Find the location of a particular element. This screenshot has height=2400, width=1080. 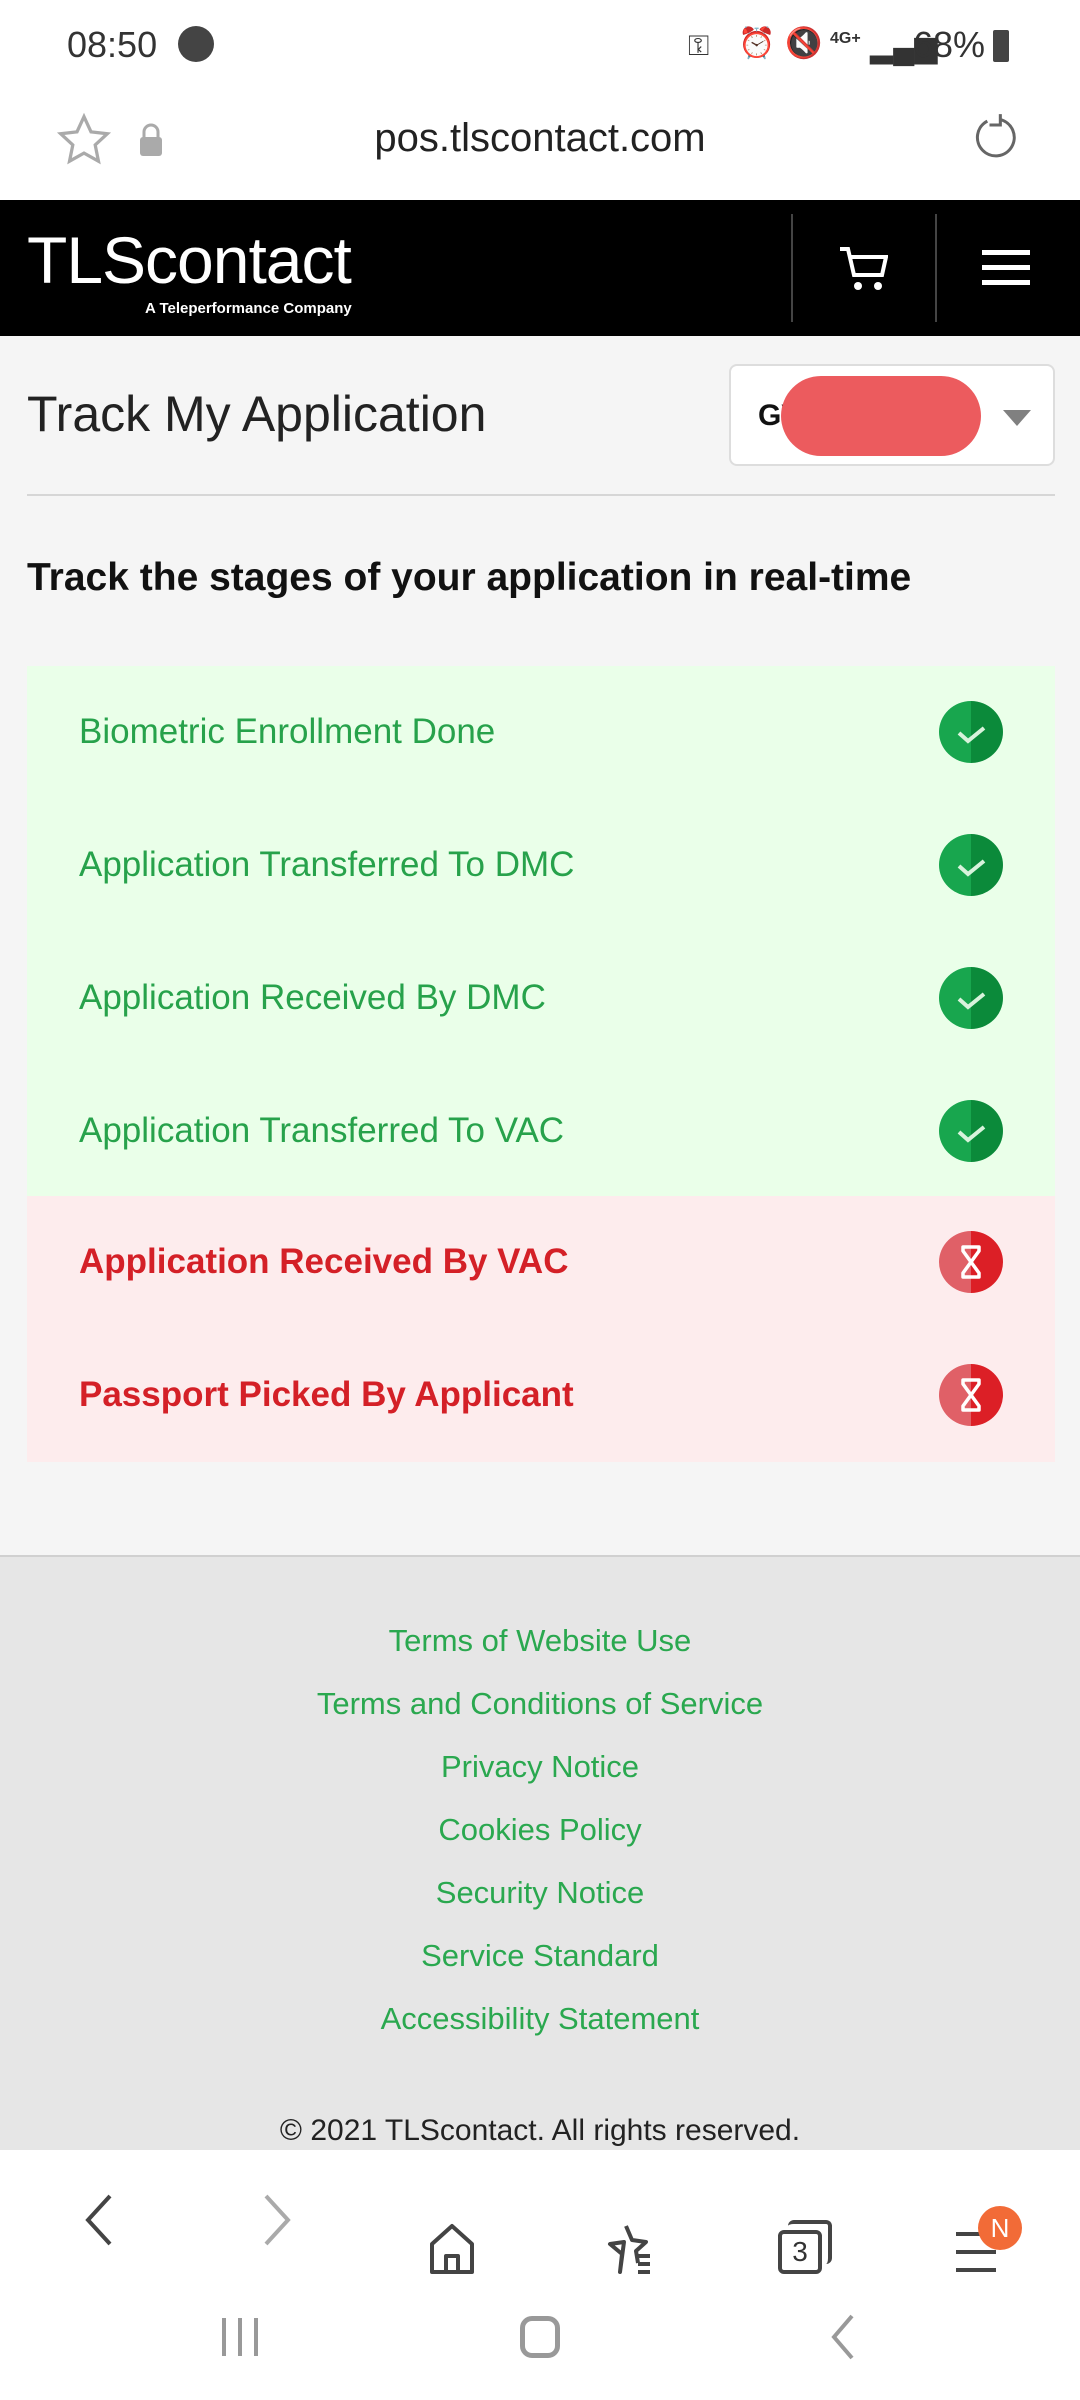

reload-icon is located at coordinates (996, 138).